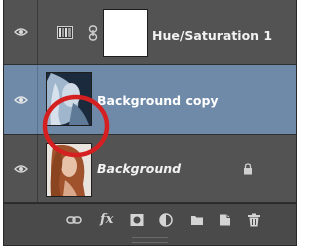 This screenshot has height=249, width=320. Describe the element at coordinates (125, 33) in the screenshot. I see `mask-thumbnail` at that location.